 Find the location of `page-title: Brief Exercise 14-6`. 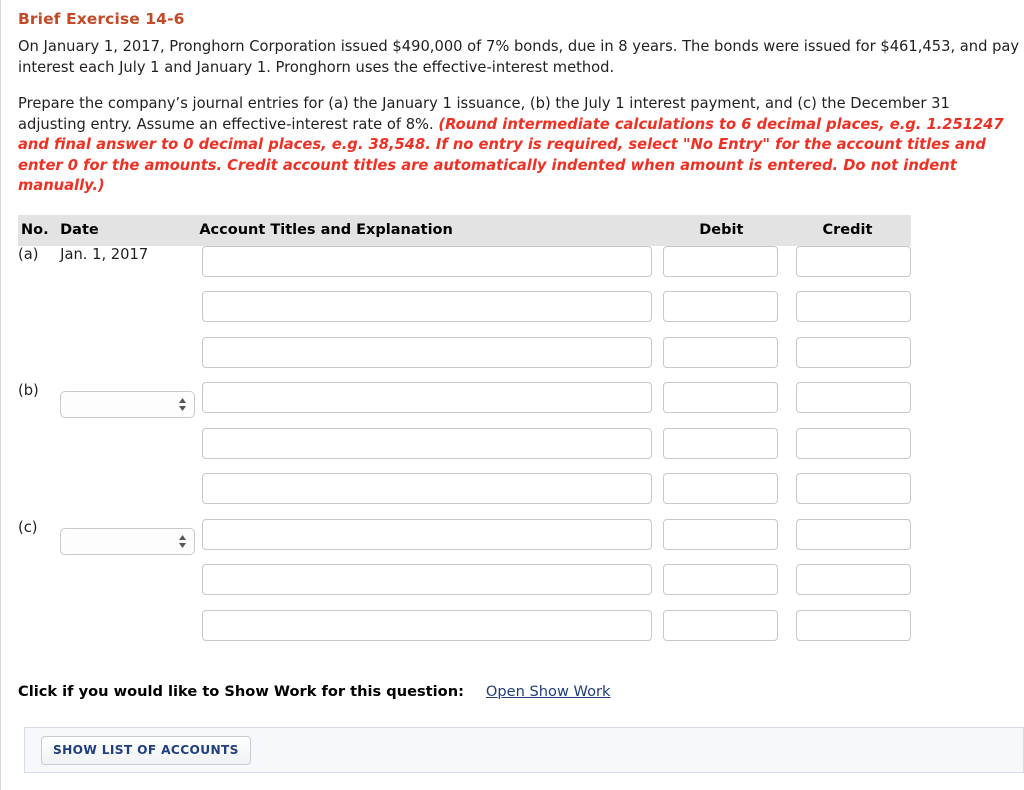

page-title: Brief Exercise 14-6 is located at coordinates (101, 19).